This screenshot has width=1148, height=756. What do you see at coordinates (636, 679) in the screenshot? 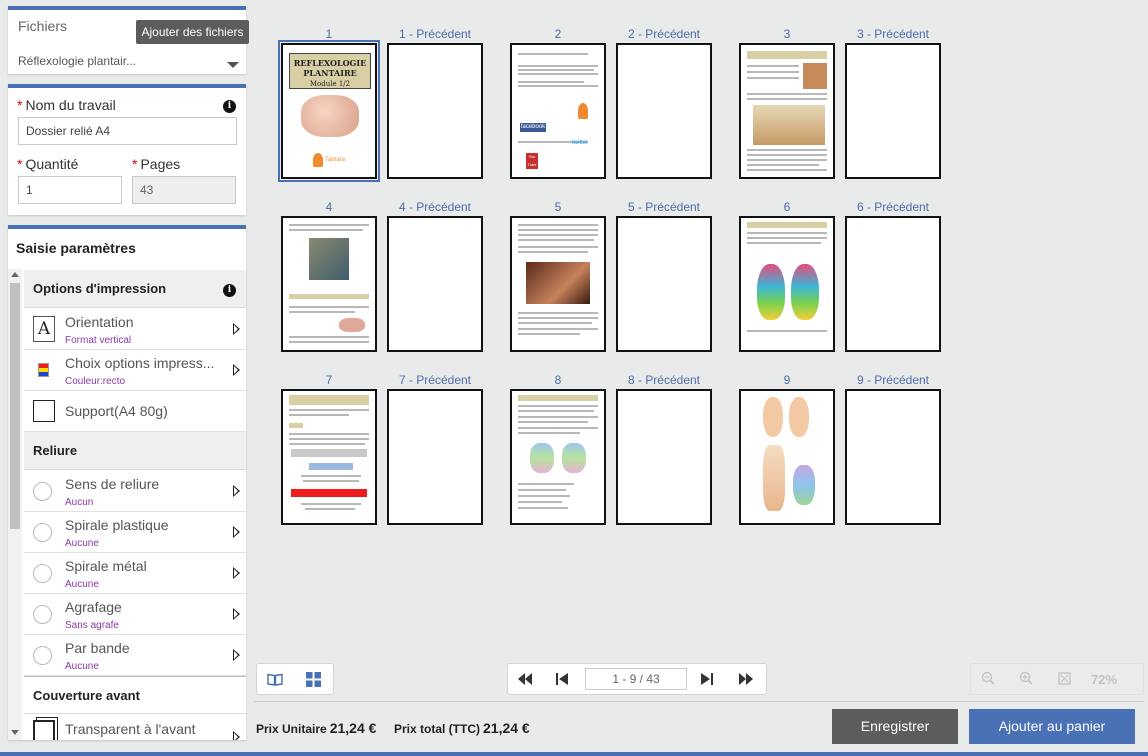
I see `page-counter-input: 1 - 9 / 43` at bounding box center [636, 679].